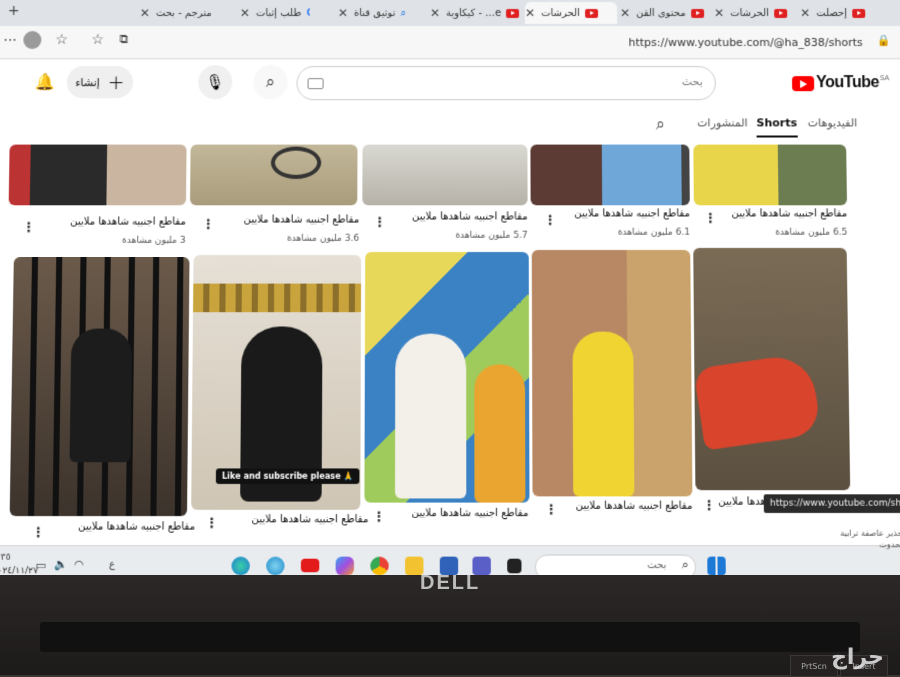 The image size is (900, 677). I want to click on tab-posts: المنشورات, so click(722, 122).